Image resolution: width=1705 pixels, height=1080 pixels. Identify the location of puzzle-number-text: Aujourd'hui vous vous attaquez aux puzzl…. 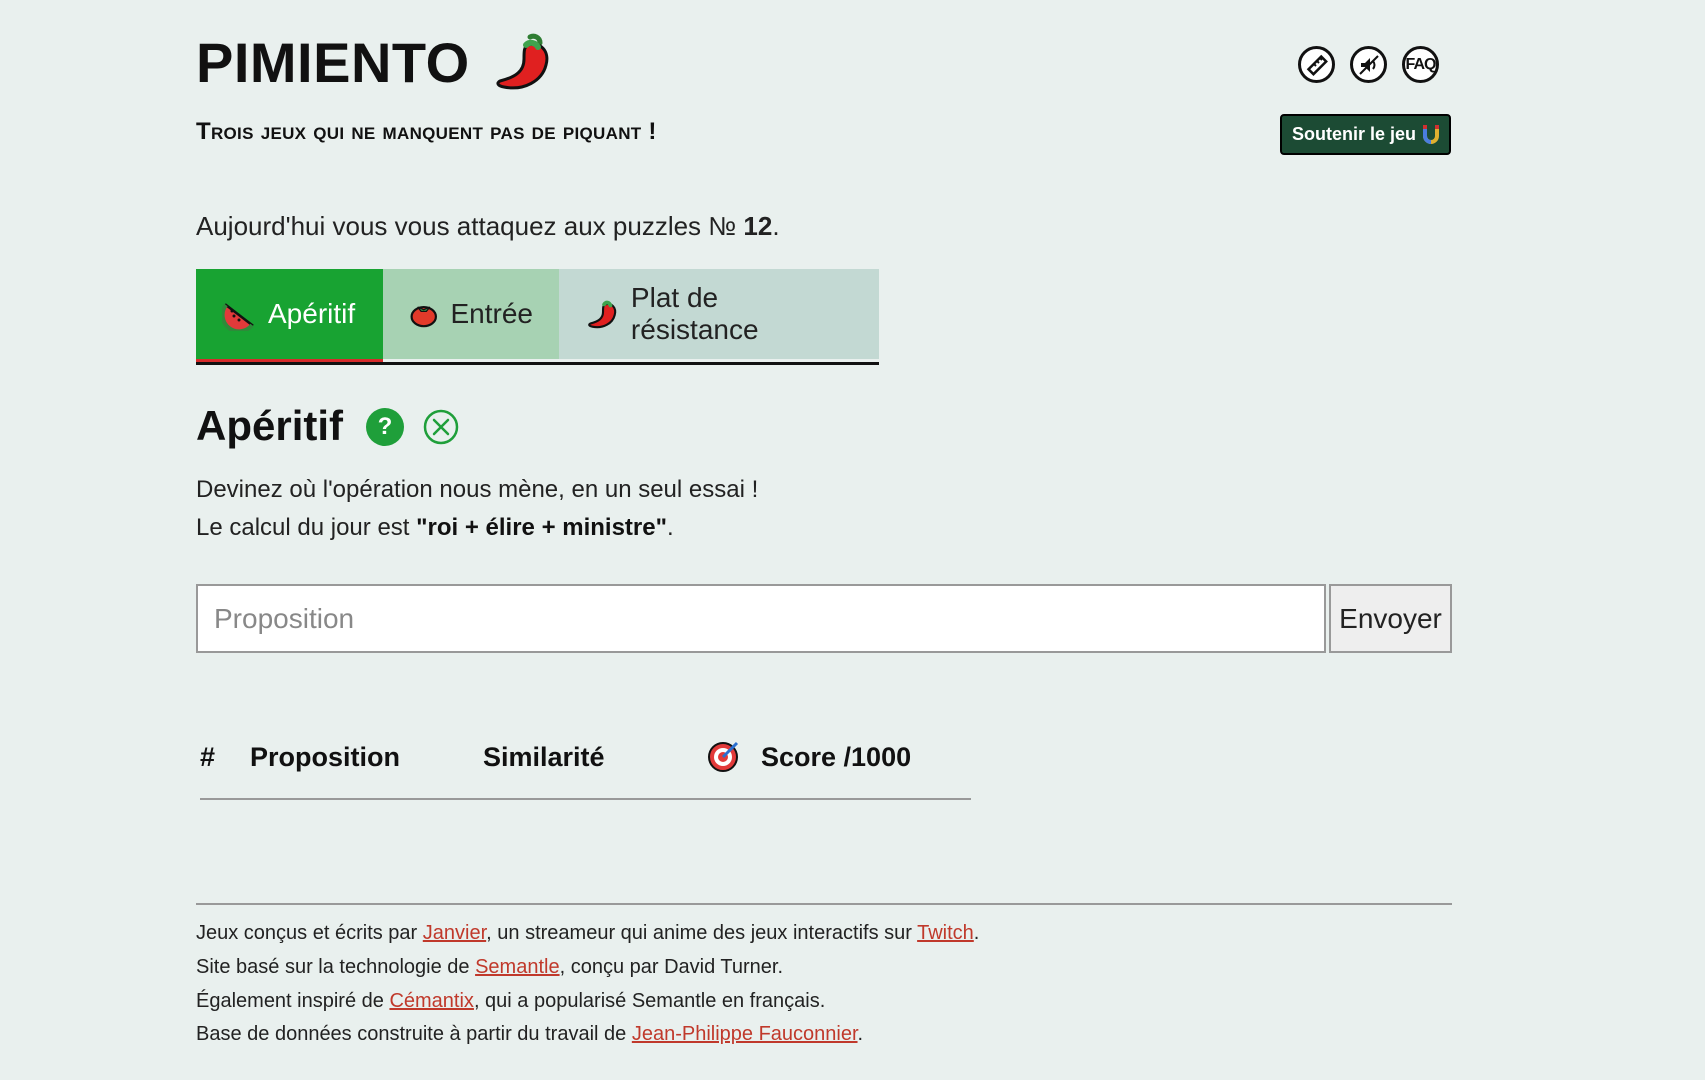
(488, 226).